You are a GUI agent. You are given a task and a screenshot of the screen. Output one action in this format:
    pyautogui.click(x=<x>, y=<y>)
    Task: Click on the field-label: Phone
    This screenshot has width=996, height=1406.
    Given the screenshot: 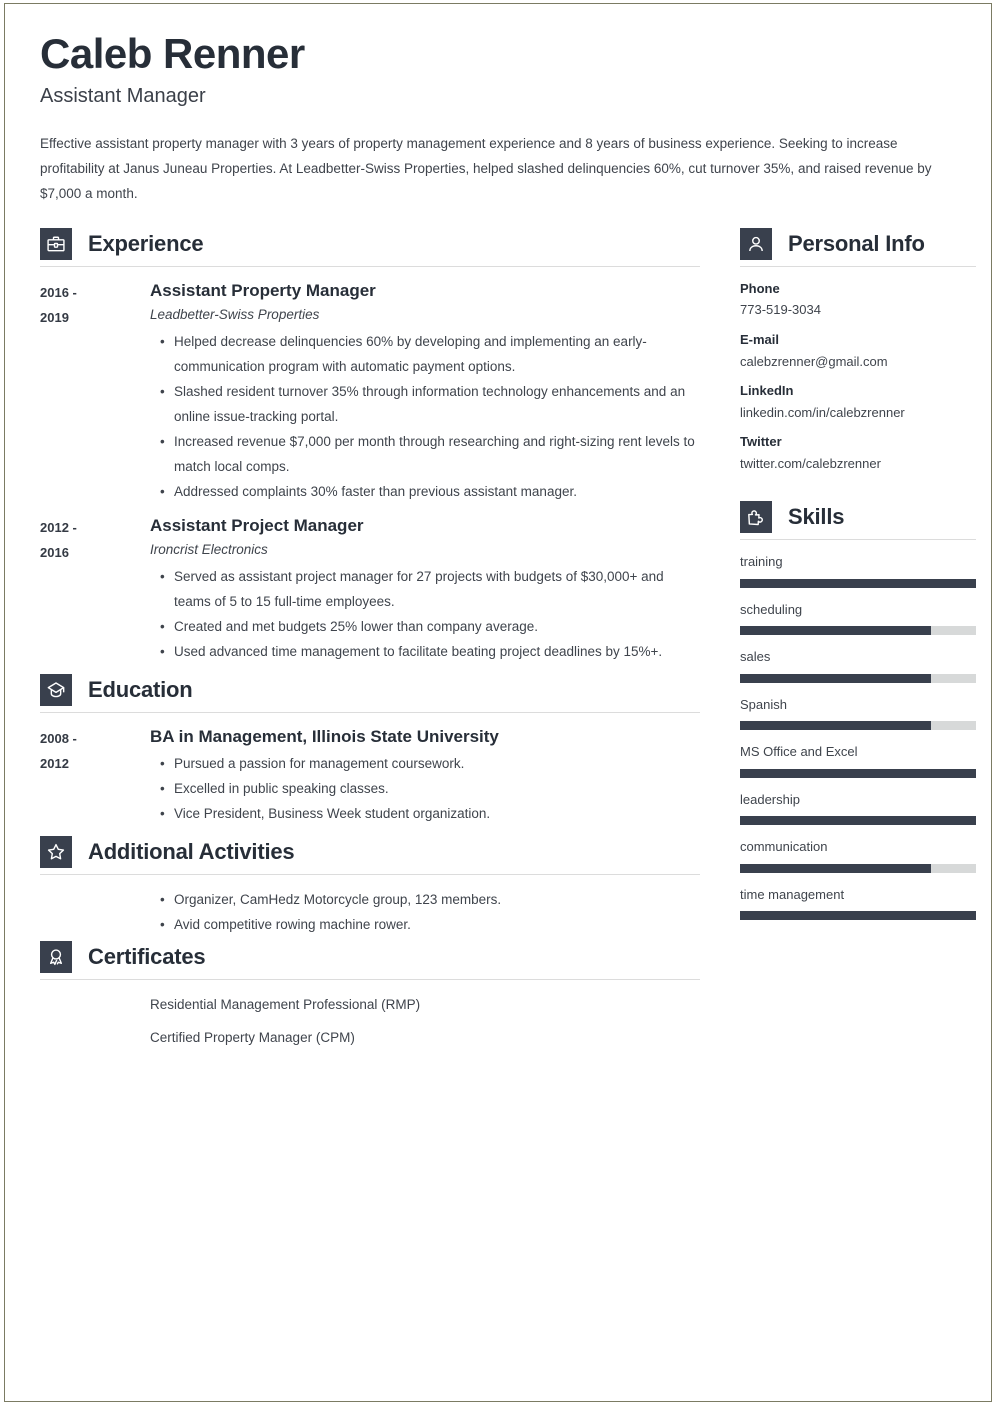 What is the action you would take?
    pyautogui.click(x=760, y=288)
    